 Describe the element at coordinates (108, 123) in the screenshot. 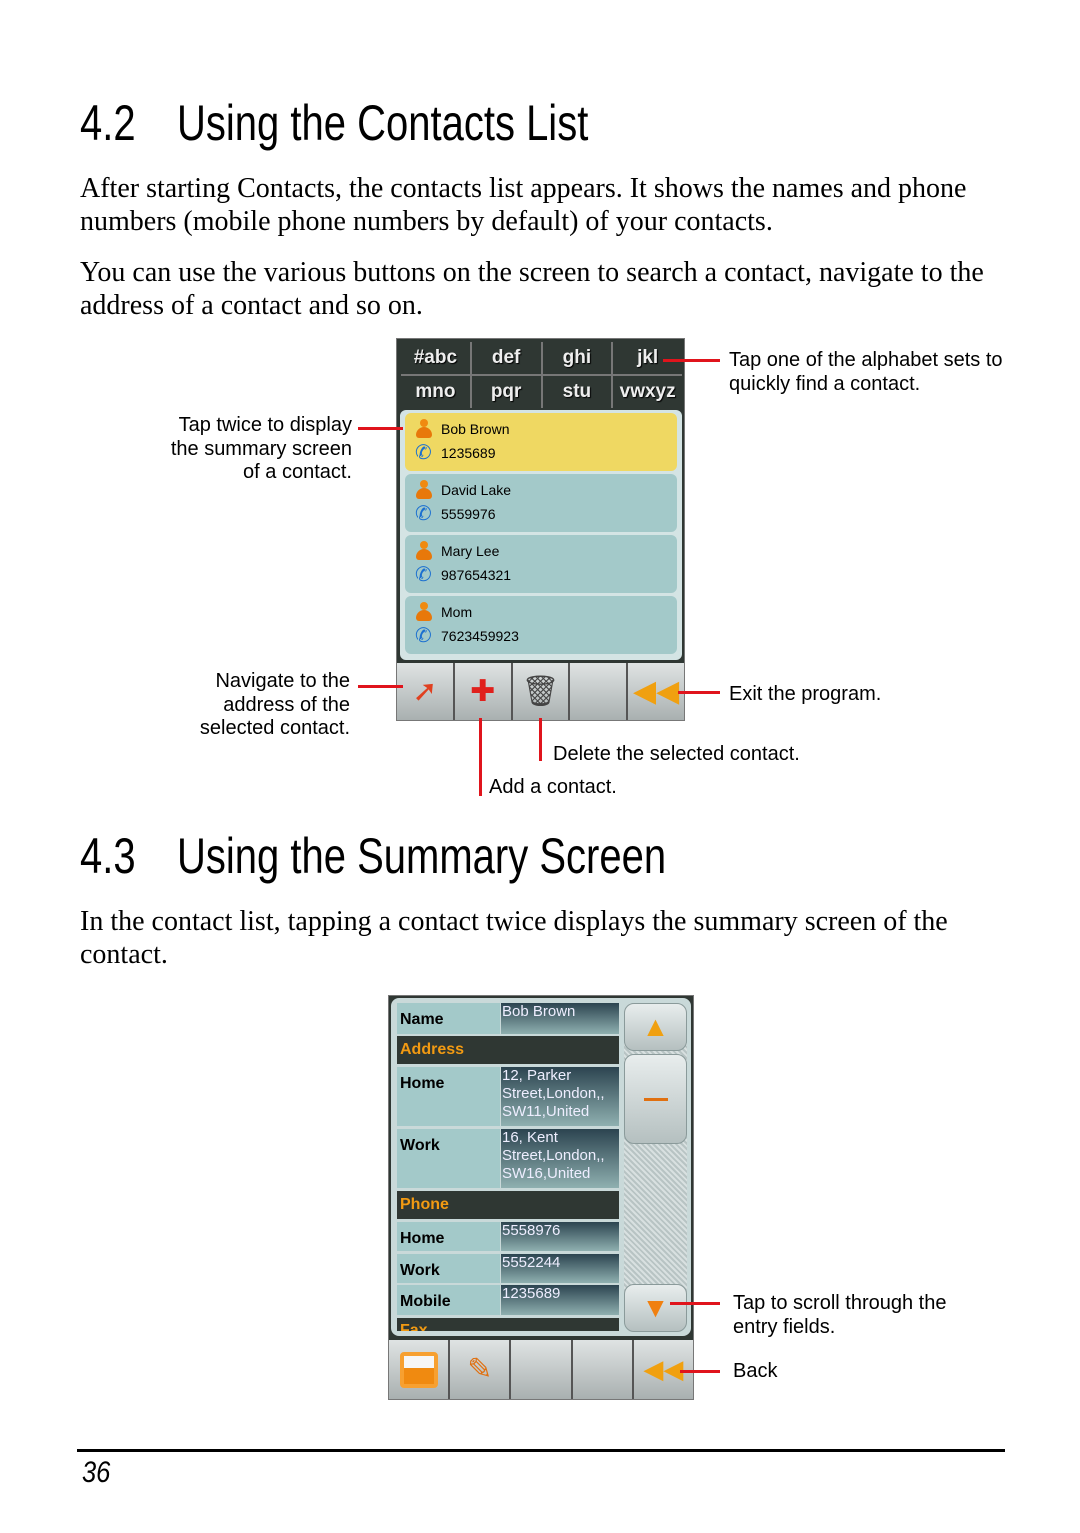

I see `section-number: 4.2` at that location.